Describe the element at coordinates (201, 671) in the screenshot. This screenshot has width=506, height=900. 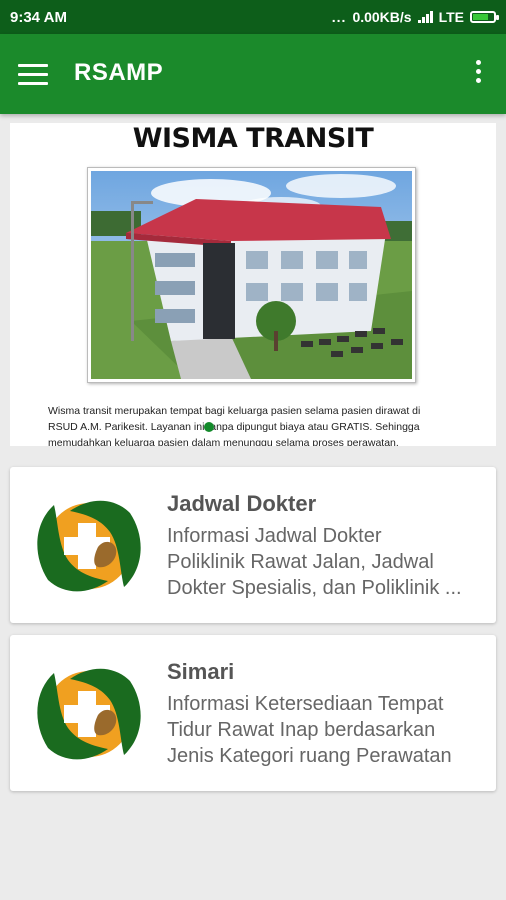
I see `card-title: Simari` at that location.